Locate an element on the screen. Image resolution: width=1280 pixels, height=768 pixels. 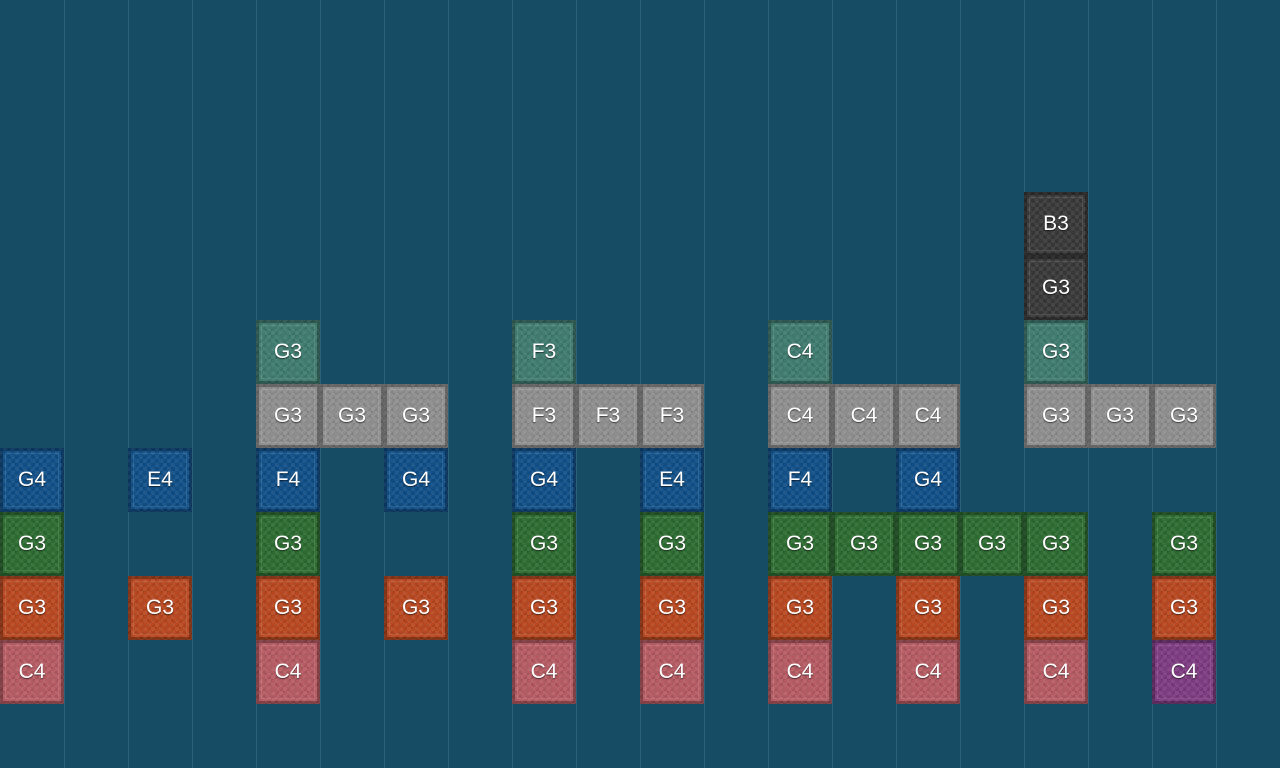
note-block-guitar: C4 is located at coordinates (800, 352).